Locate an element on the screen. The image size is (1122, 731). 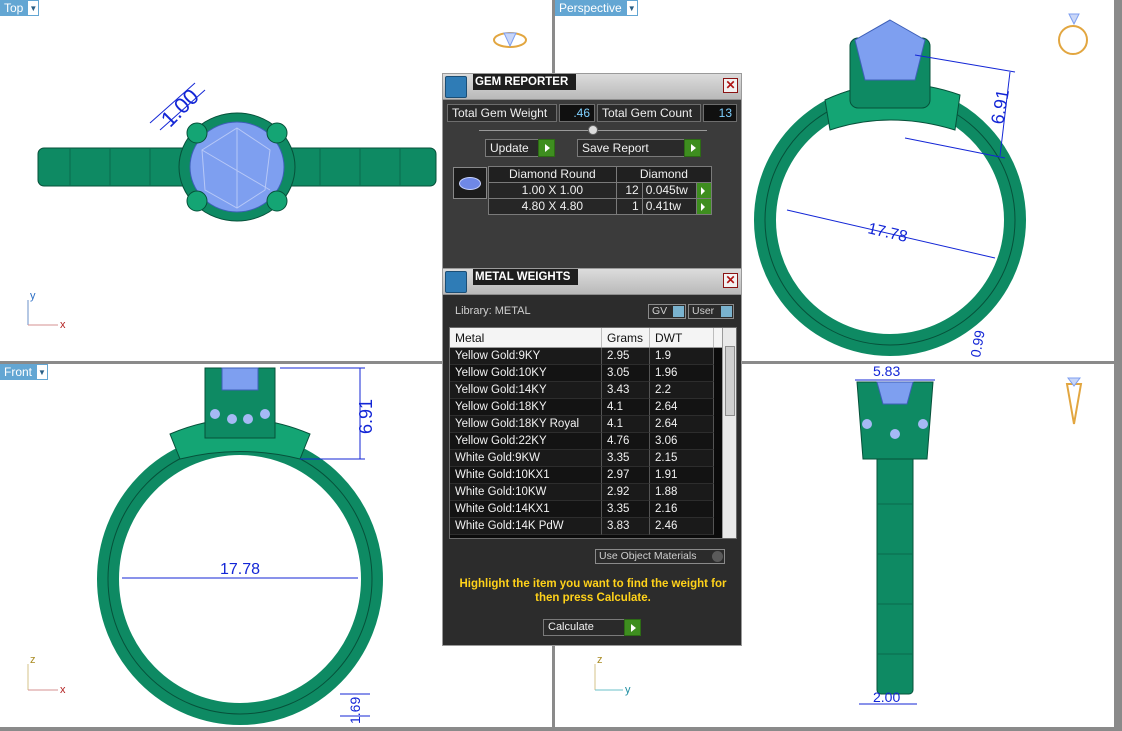
metal-cell-dwt: 2.46 is located at coordinates (682, 526).